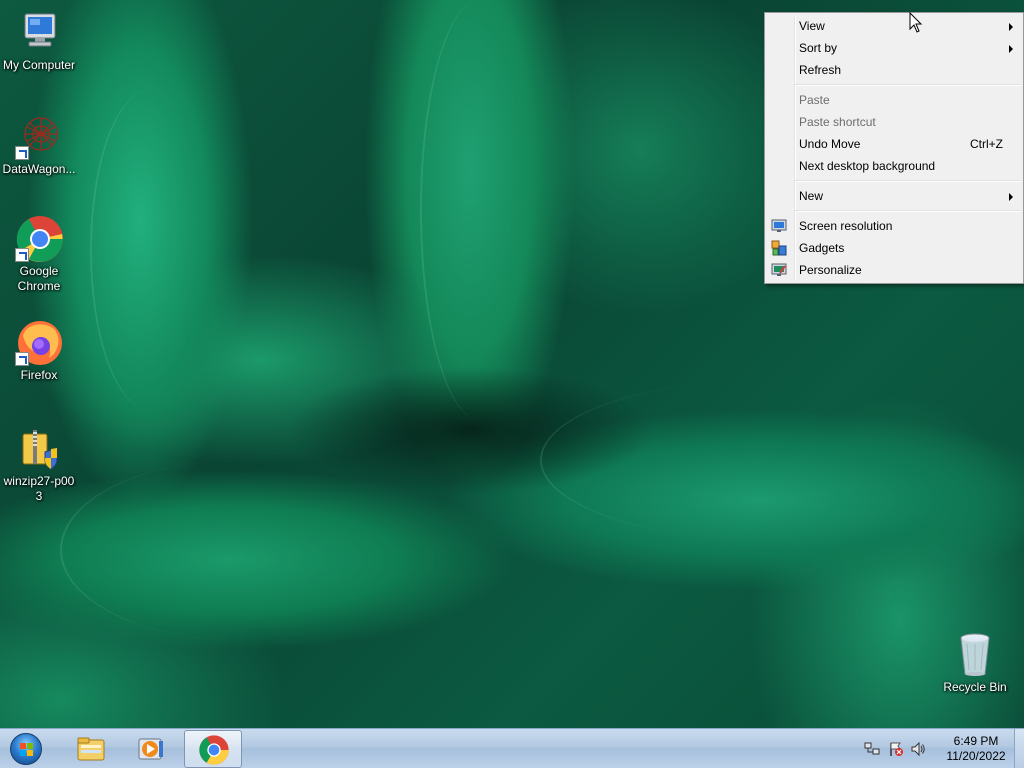  What do you see at coordinates (867, 166) in the screenshot?
I see `menu-item-label: Next desktop background` at bounding box center [867, 166].